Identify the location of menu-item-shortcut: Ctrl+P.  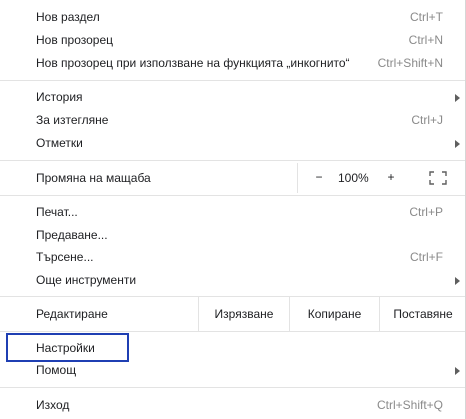
(426, 212).